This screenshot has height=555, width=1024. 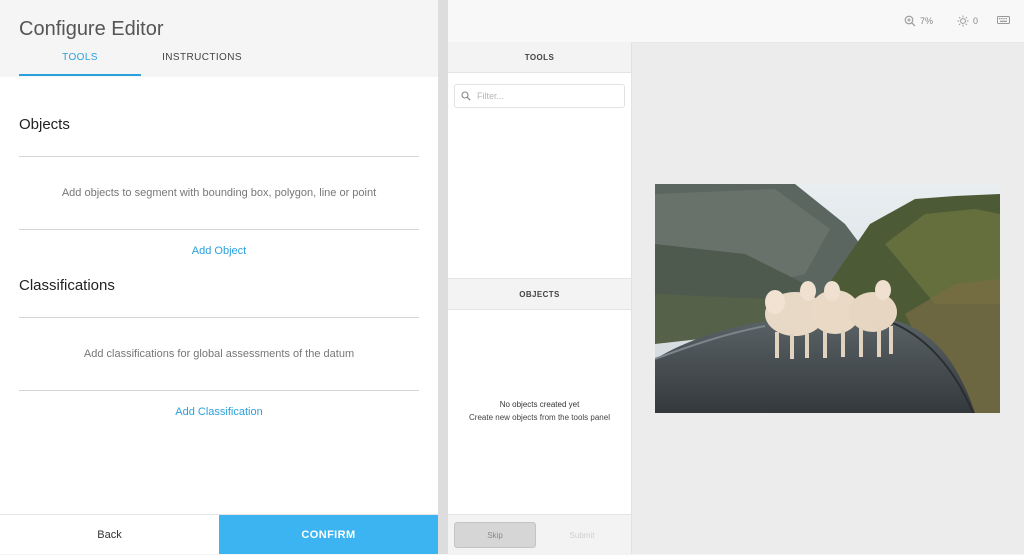 I want to click on tab-instructions: INSTRUCTIONS, so click(x=202, y=57).